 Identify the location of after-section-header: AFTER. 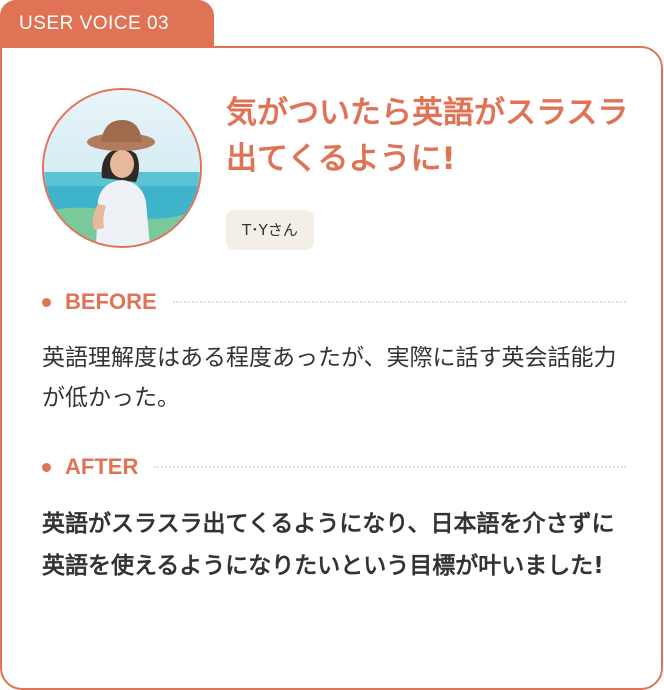
(334, 466).